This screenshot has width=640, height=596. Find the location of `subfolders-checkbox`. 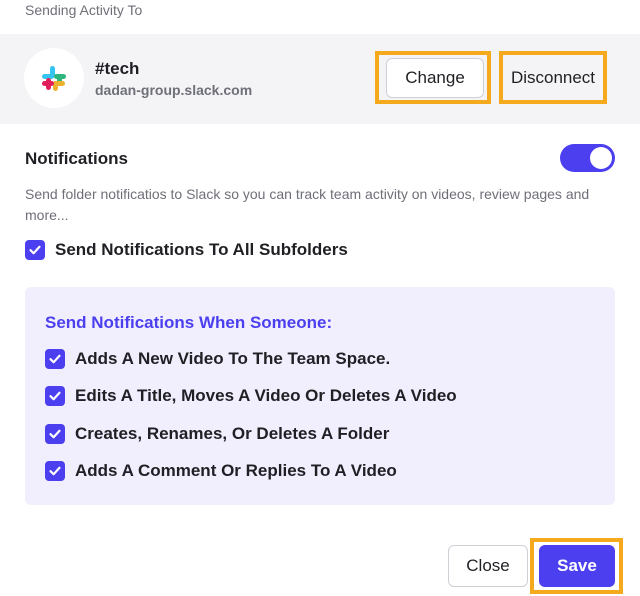

subfolders-checkbox is located at coordinates (35, 250).